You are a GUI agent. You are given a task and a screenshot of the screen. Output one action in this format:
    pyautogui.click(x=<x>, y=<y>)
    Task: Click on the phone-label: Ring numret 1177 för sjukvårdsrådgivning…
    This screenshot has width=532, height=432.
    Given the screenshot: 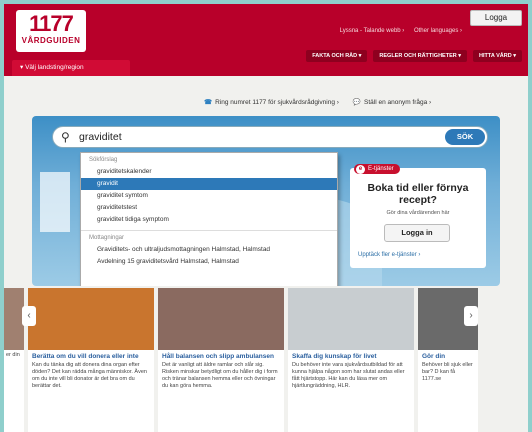 What is the action you would take?
    pyautogui.click(x=277, y=102)
    